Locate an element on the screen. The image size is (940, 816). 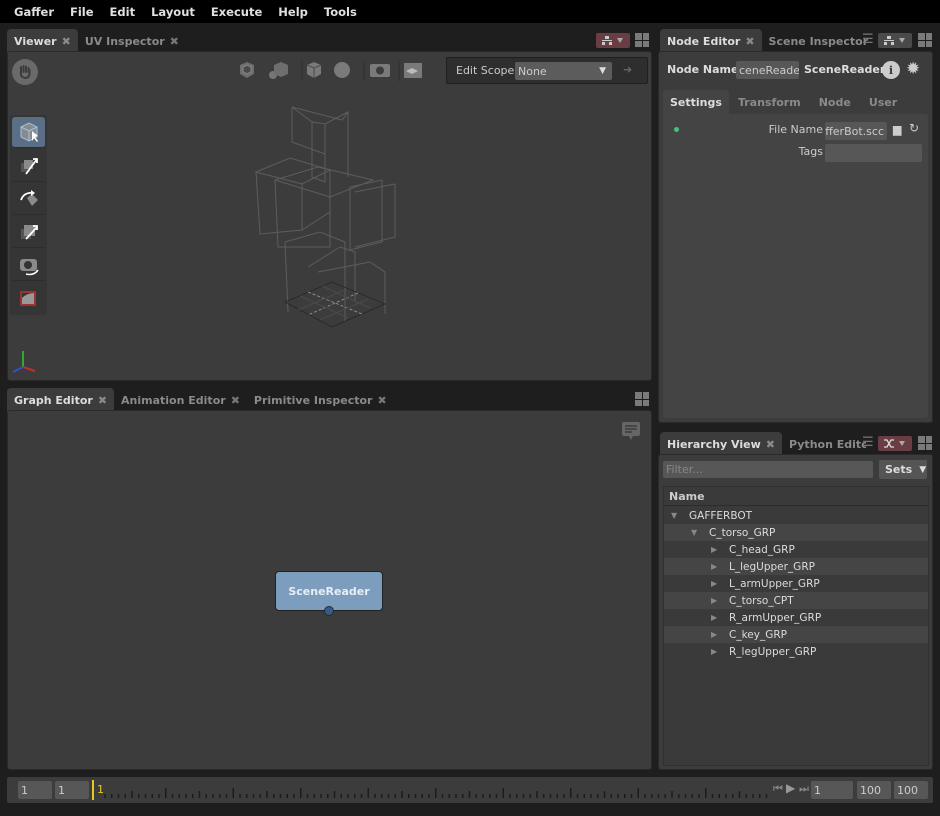
column-header-name: Name is located at coordinates (796, 496).